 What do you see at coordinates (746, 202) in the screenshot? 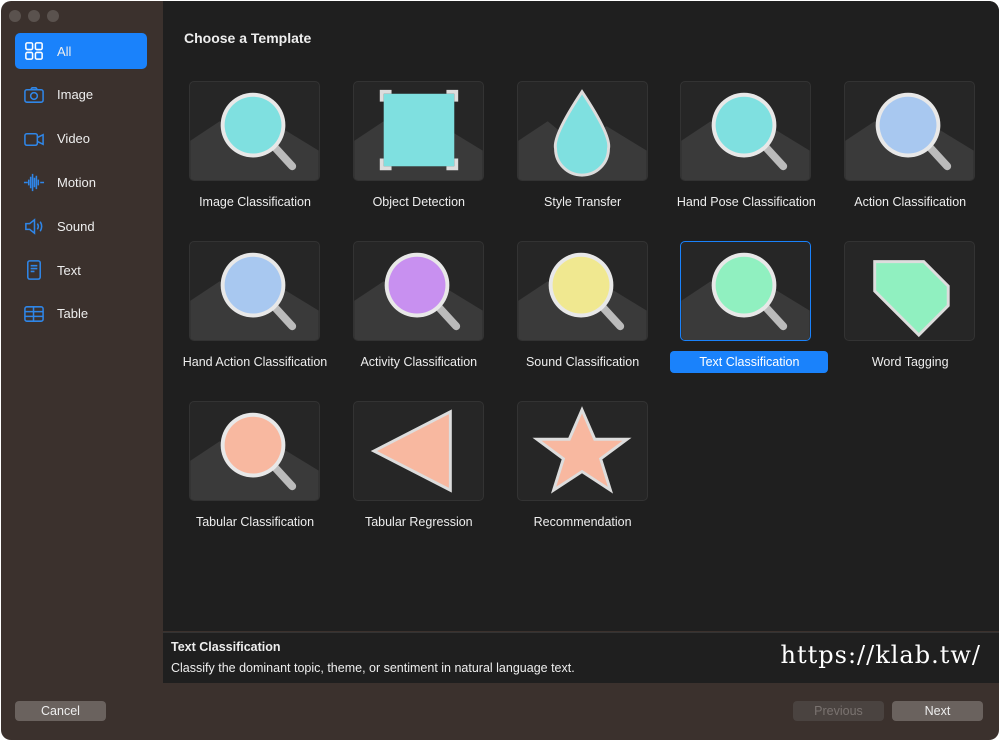
I see `template-label: Hand Pose Classification` at bounding box center [746, 202].